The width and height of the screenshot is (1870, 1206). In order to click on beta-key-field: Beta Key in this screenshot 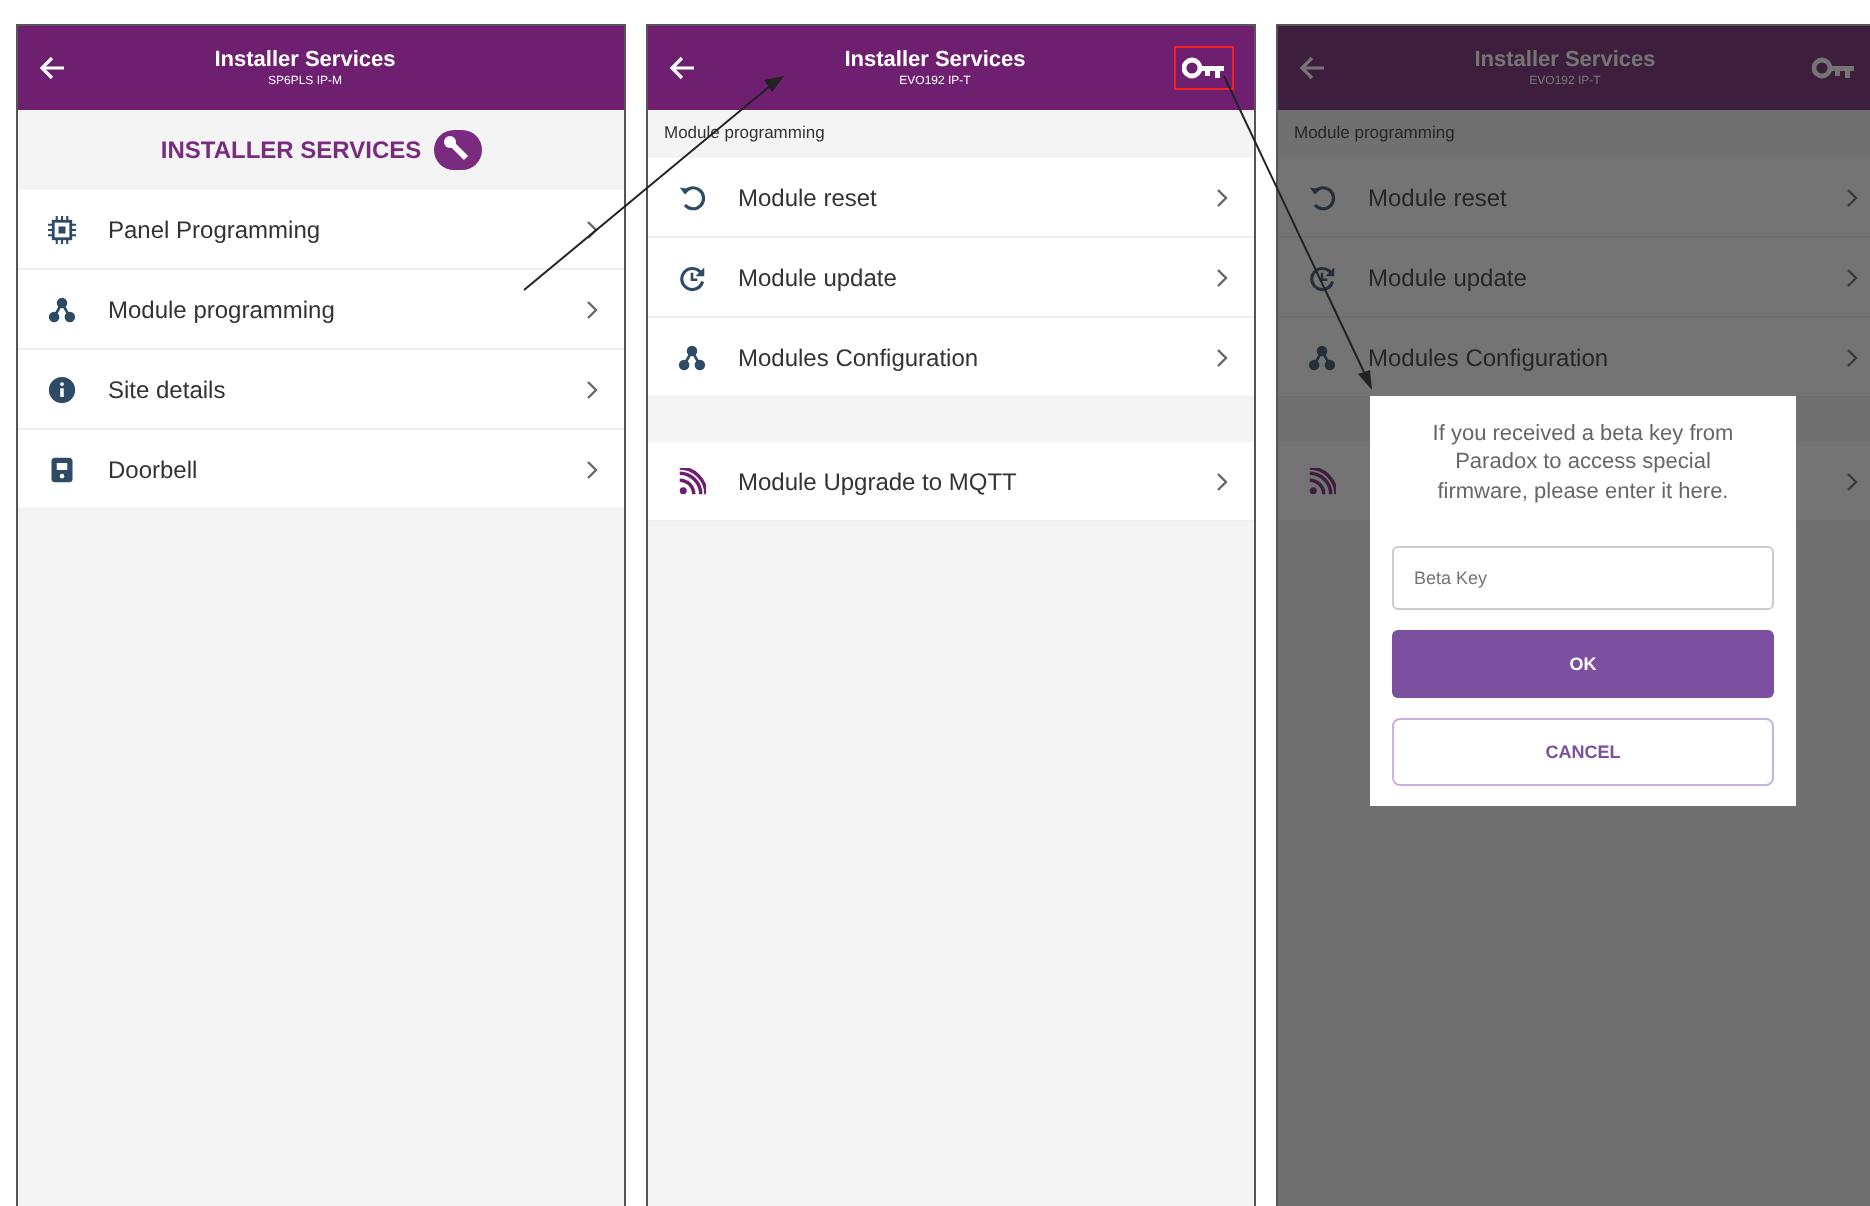, I will do `click(1583, 577)`.